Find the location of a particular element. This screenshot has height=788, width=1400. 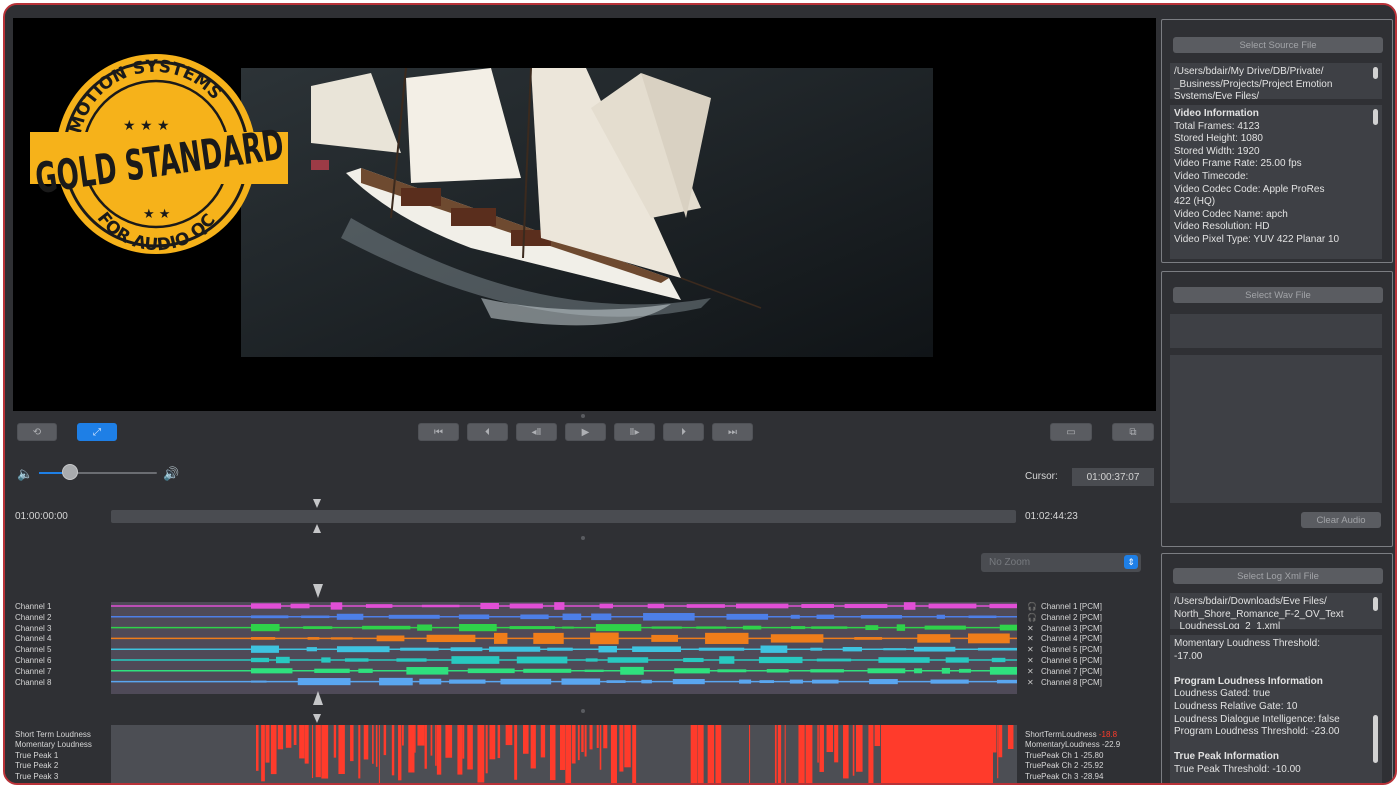

channel-routing-item: ✕ Channel 6 [PCM] is located at coordinates (1064, 661).